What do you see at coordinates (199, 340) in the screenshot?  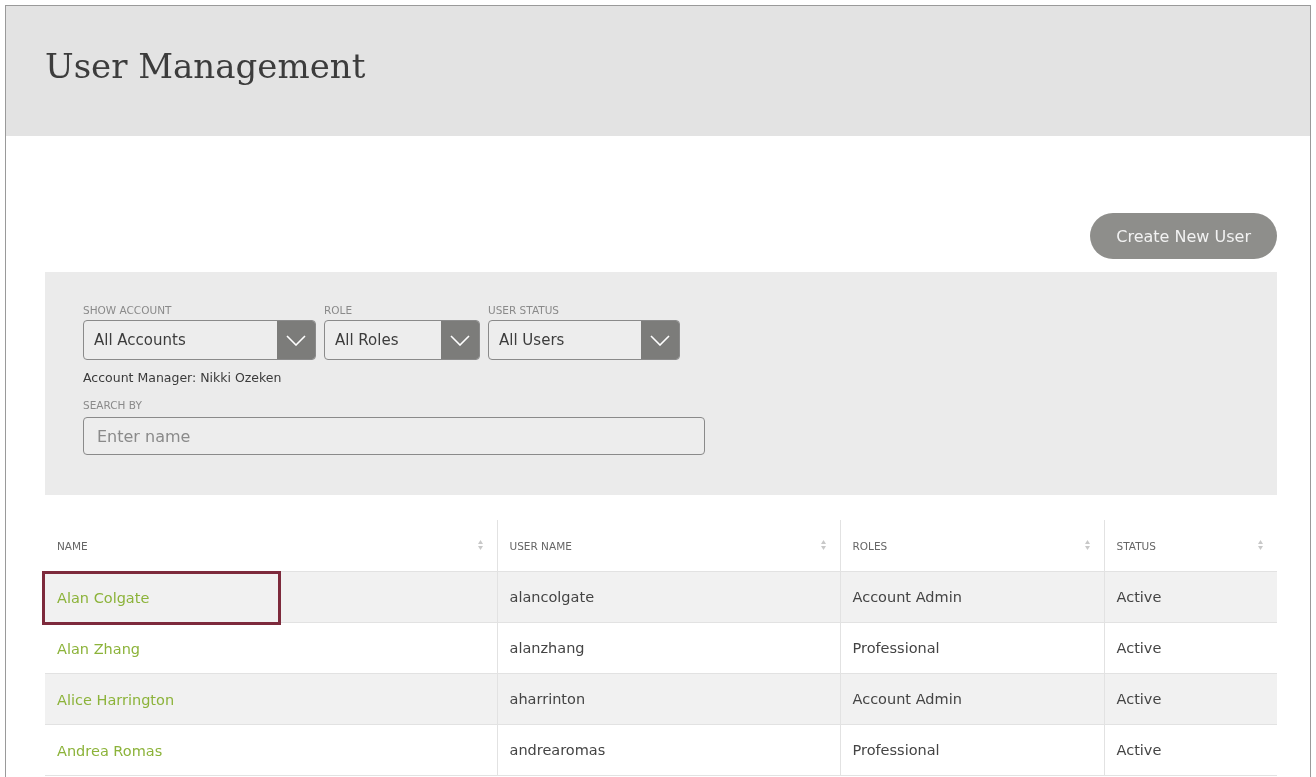 I see `filter-dropdown: All Accounts` at bounding box center [199, 340].